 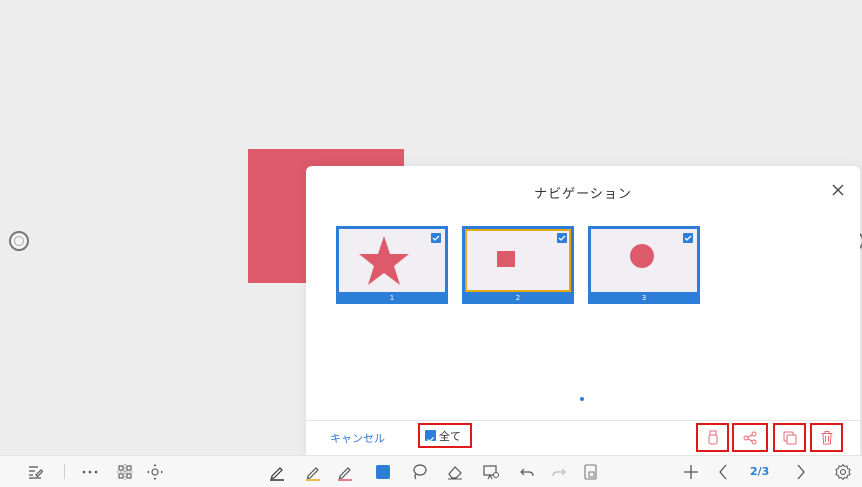 I want to click on page-thumbnail-3: 3, so click(x=644, y=265).